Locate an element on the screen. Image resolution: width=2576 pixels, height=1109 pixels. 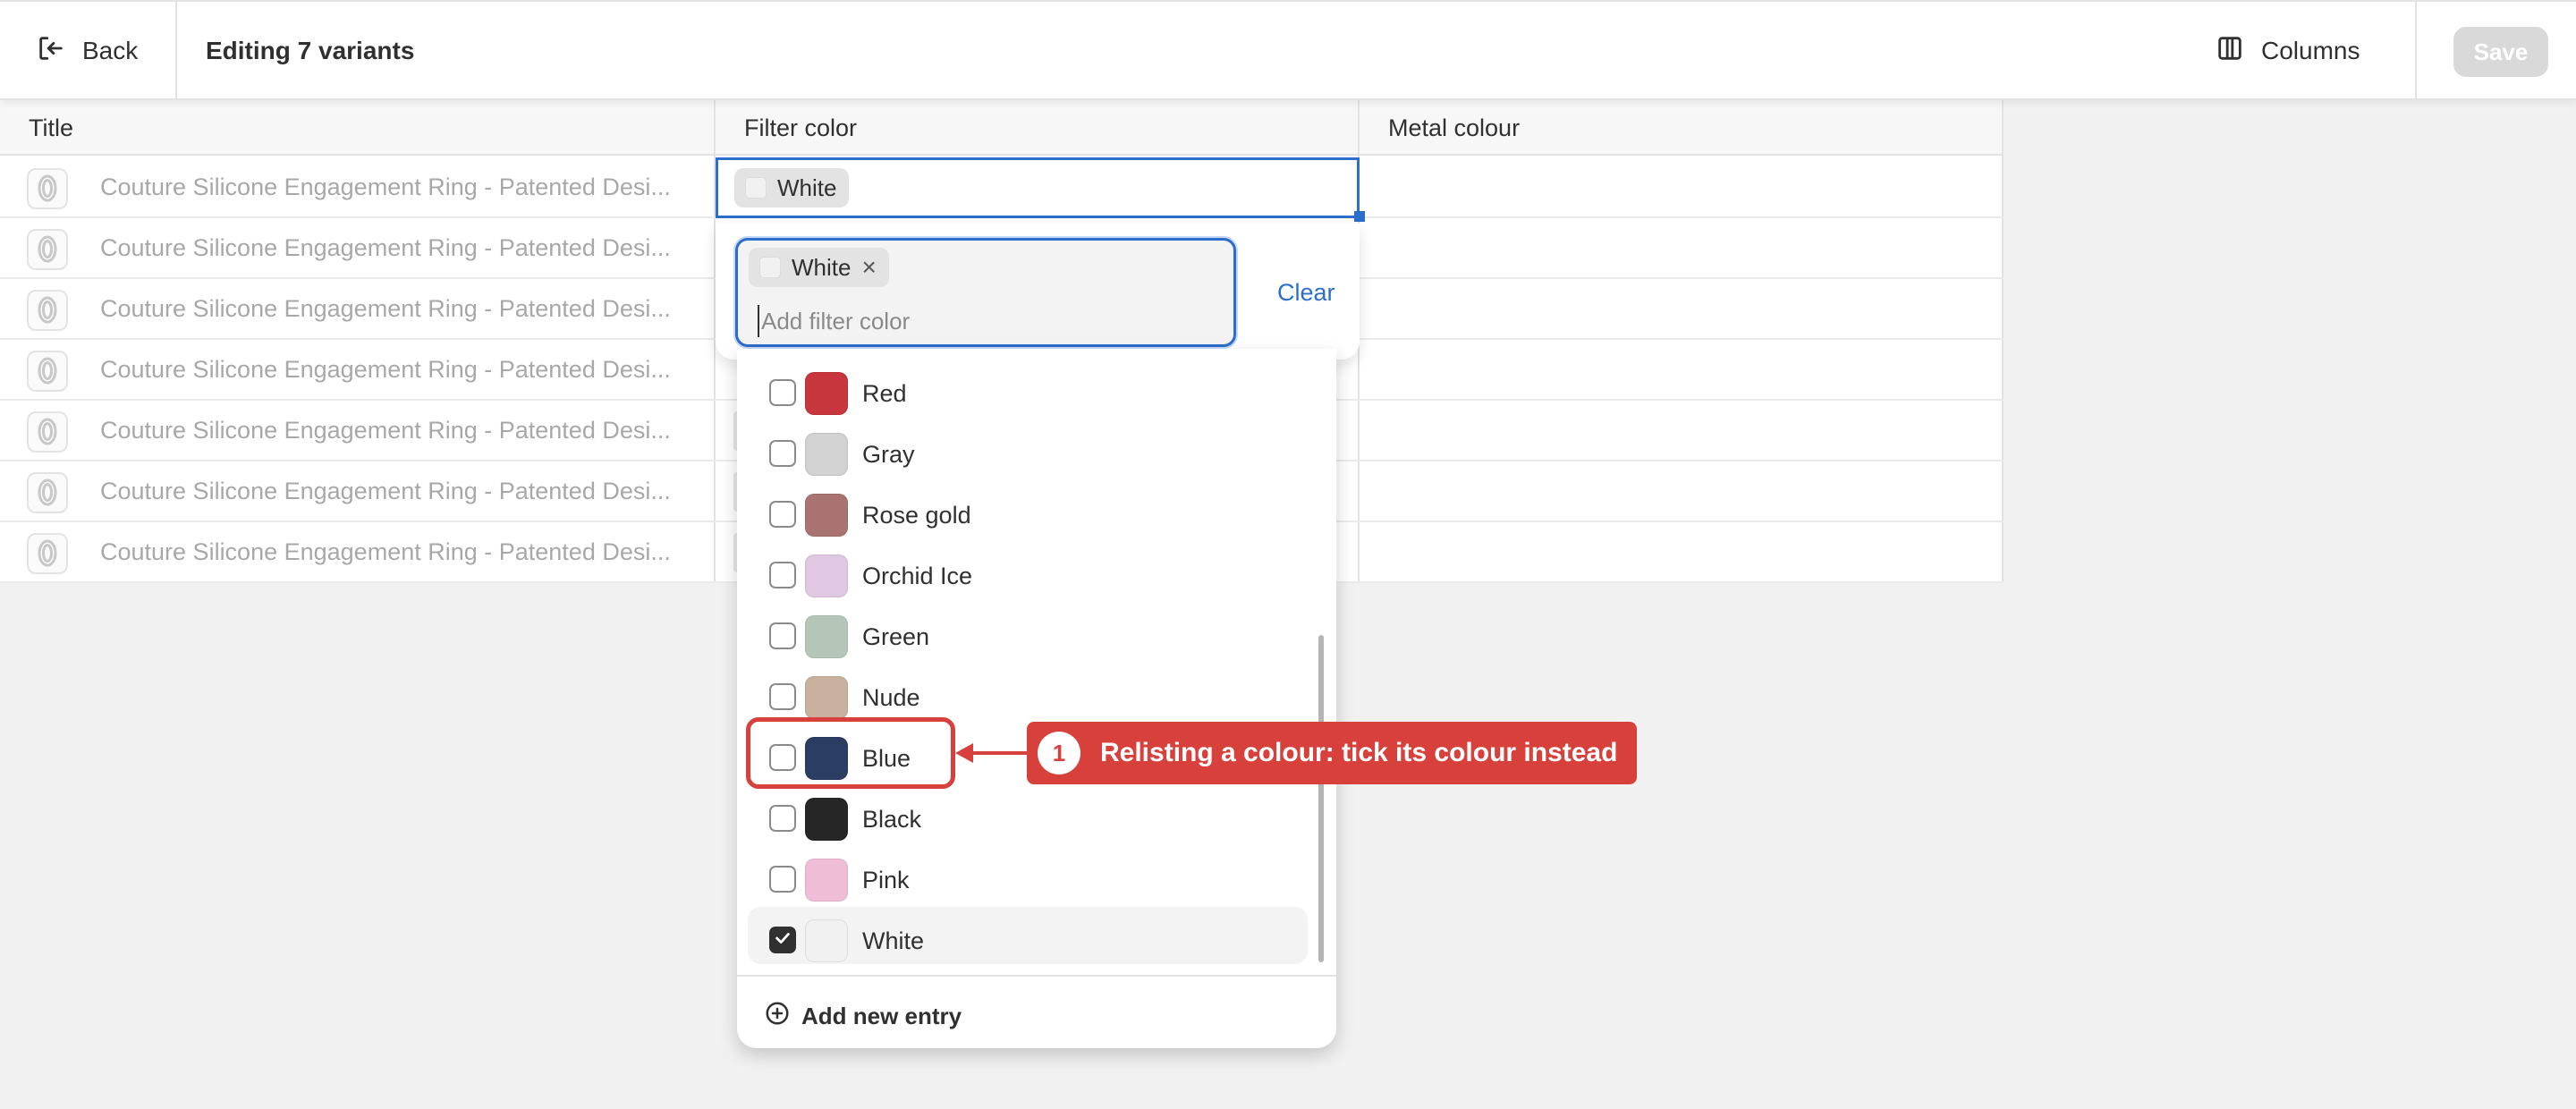
page-title: Editing 7 variants is located at coordinates (310, 51).